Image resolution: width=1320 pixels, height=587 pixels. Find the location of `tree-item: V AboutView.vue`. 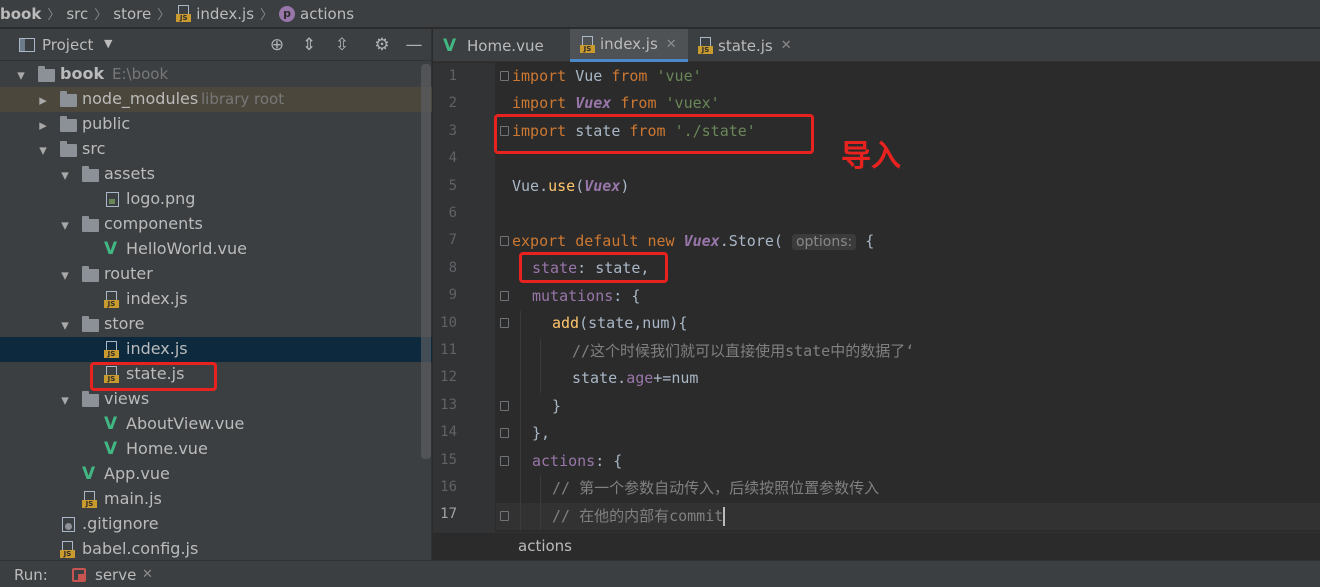

tree-item: V AboutView.vue is located at coordinates (216, 424).